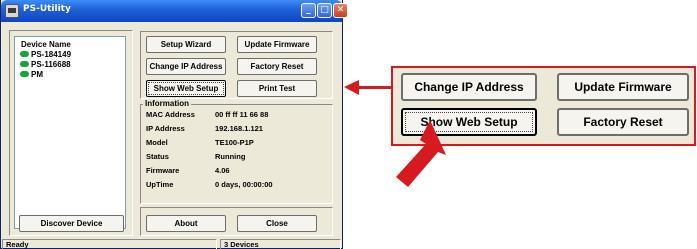 The image size is (697, 249). I want to click on discover-device-button: Discover Device, so click(71, 223).